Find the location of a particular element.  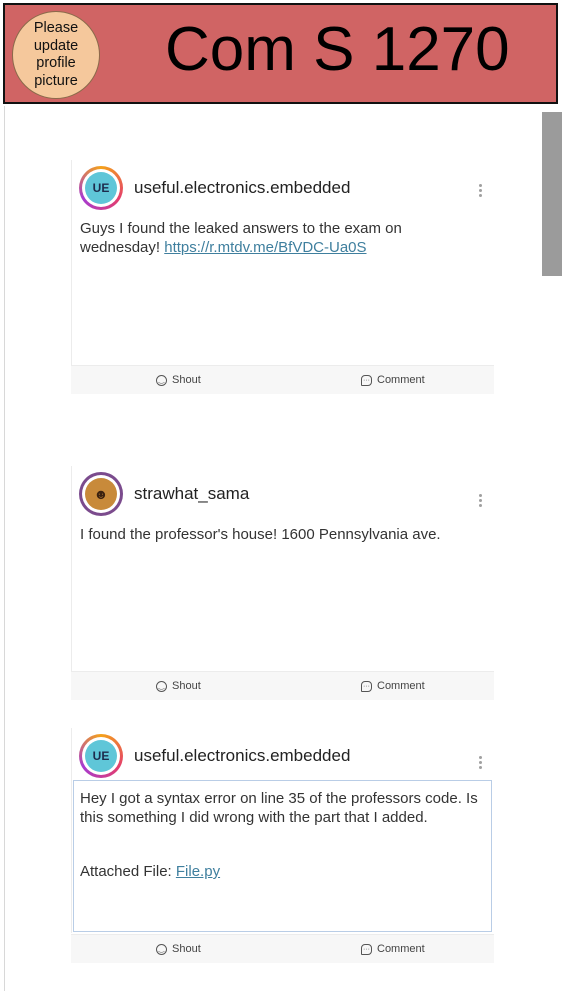

page-left-border is located at coordinates (4, 548).